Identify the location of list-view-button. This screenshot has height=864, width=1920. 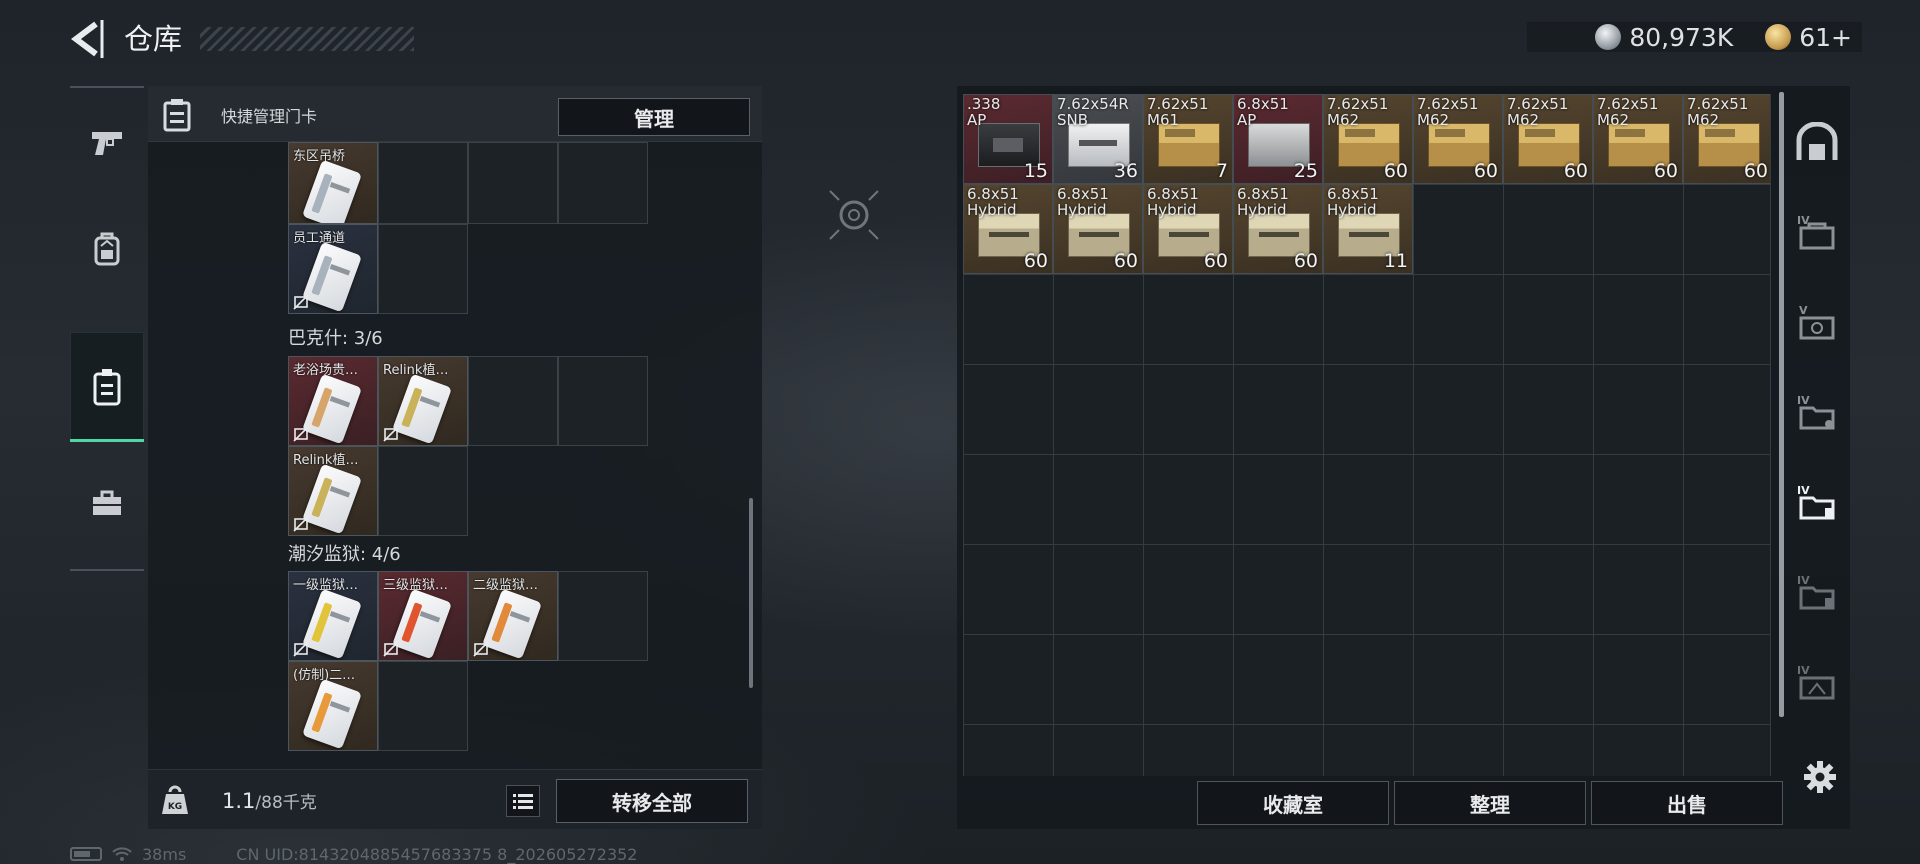
(523, 801).